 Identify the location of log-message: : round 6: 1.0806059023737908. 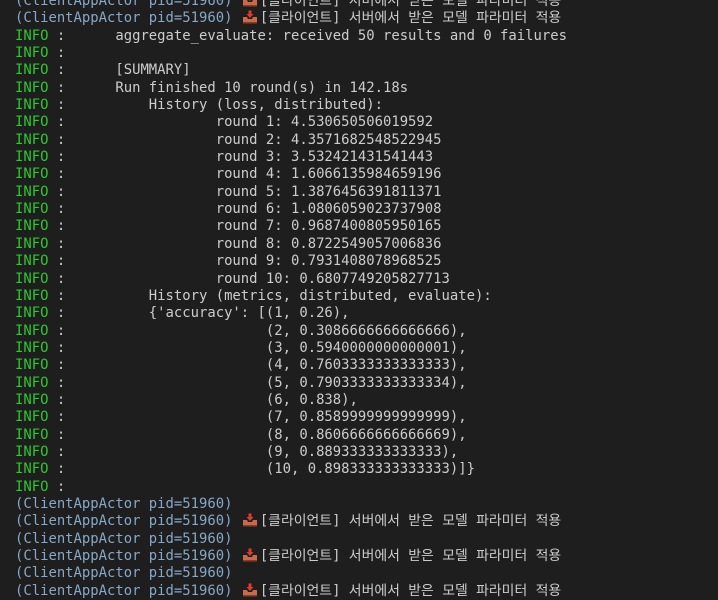
(245, 209).